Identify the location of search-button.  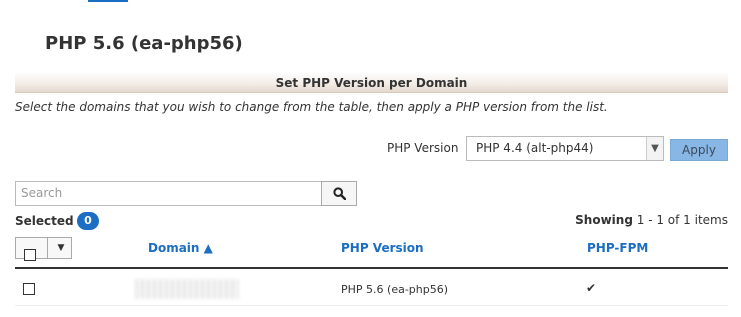
(339, 193).